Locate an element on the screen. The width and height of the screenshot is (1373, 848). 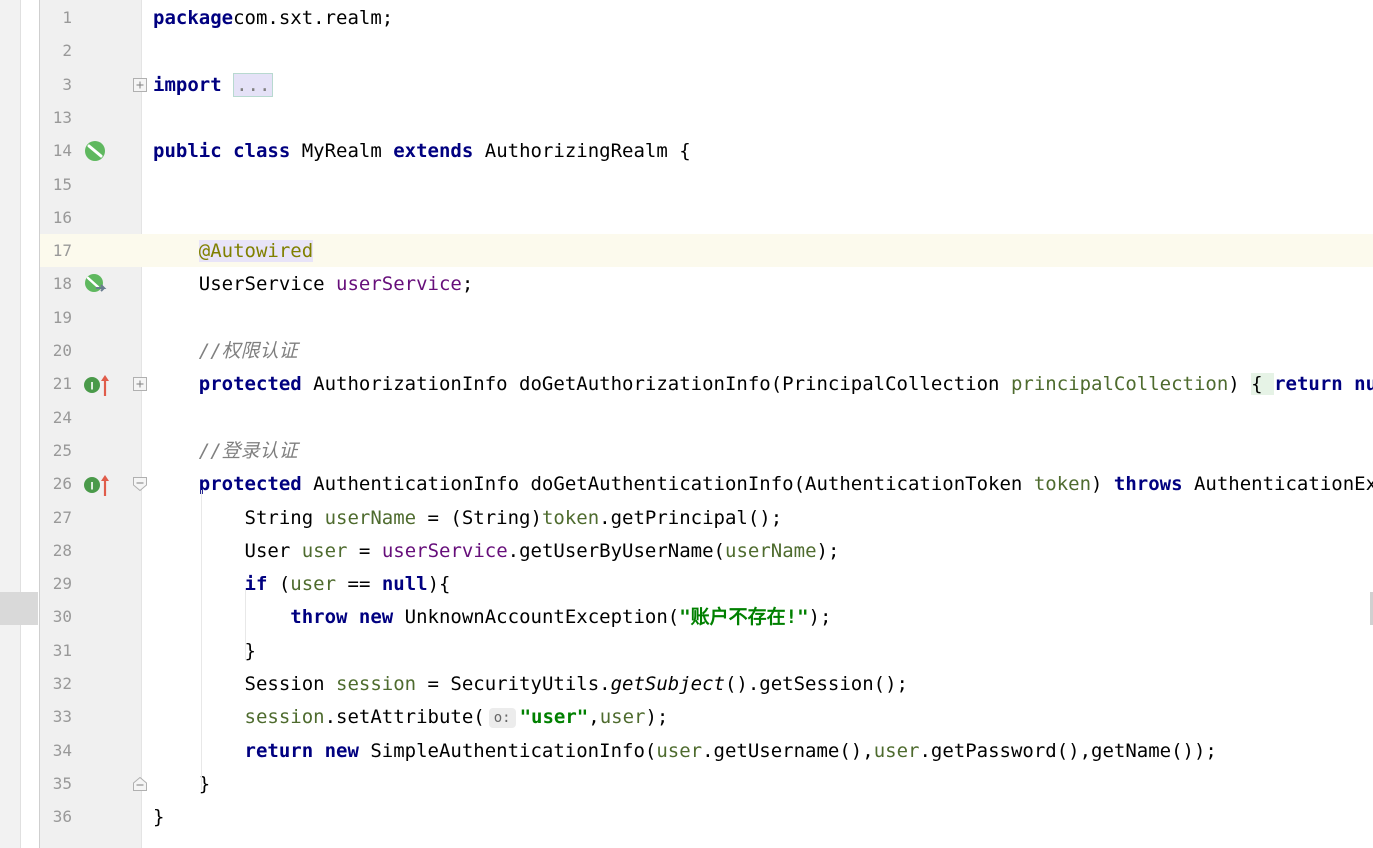
line-number: 20 is located at coordinates (62, 350).